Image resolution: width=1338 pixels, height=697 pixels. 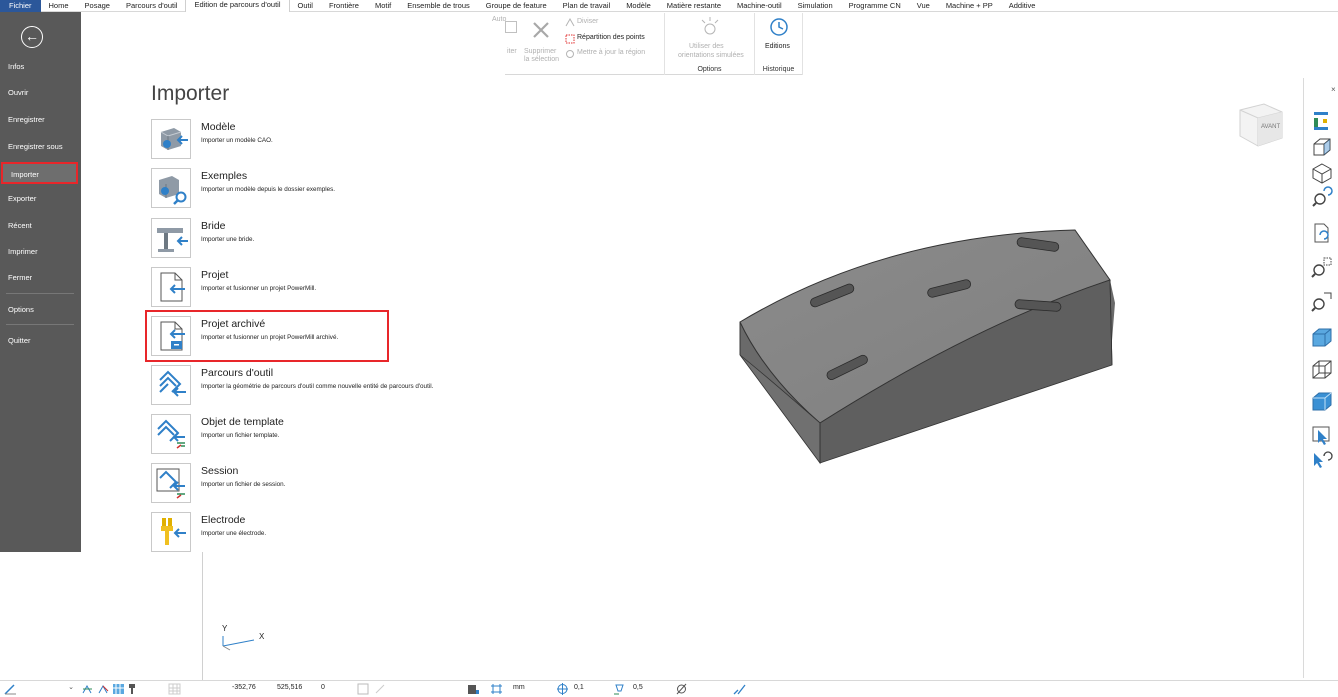 What do you see at coordinates (383, 6) in the screenshot?
I see `ribbon-tab: Motif` at bounding box center [383, 6].